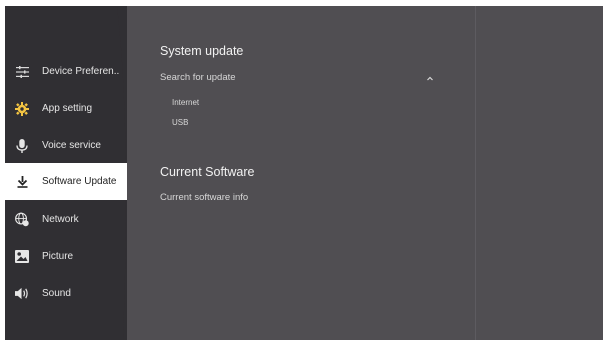 This screenshot has height=346, width=607. I want to click on microphone-icon, so click(22, 145).